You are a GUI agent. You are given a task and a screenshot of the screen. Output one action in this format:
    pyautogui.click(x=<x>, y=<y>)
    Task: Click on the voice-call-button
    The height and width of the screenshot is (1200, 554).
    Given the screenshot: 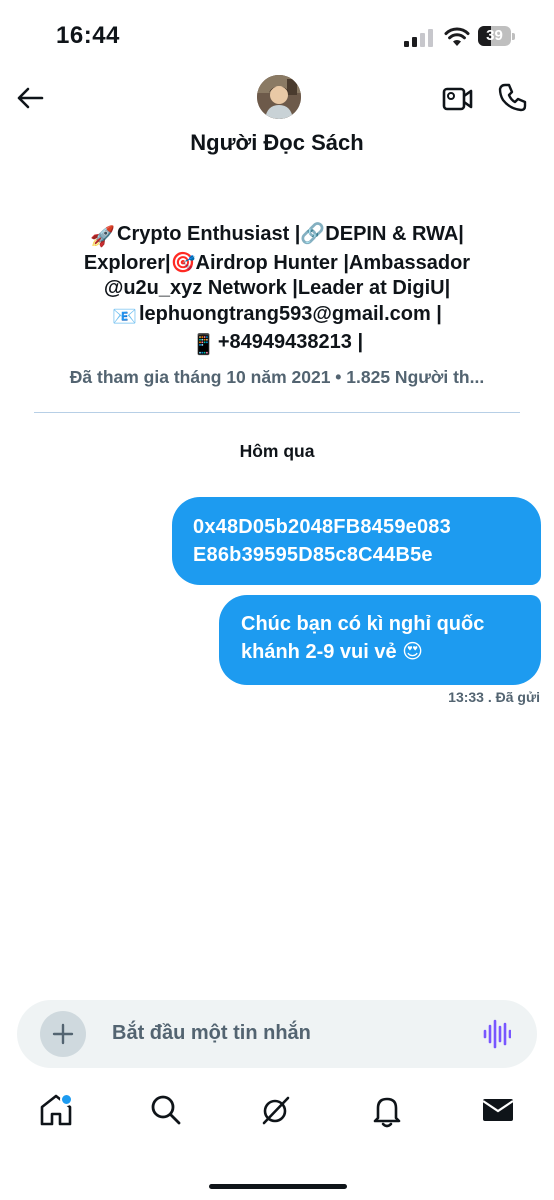 What is the action you would take?
    pyautogui.click(x=513, y=97)
    